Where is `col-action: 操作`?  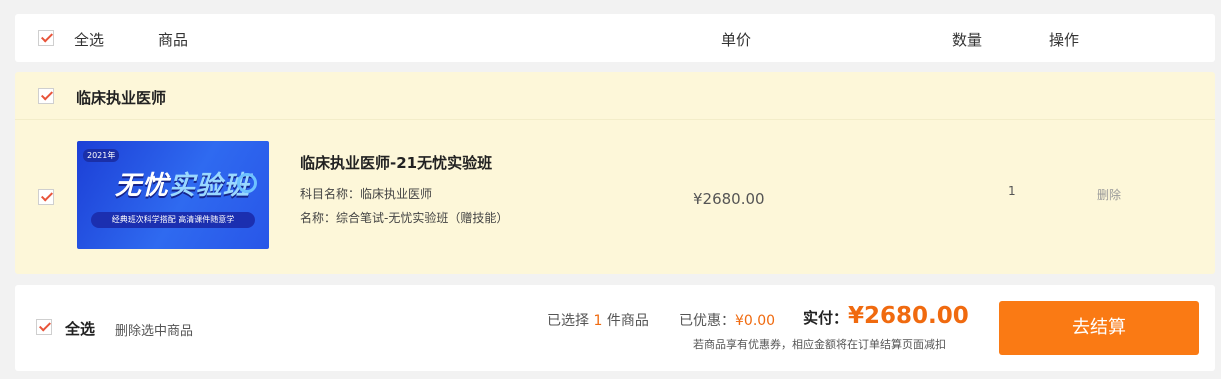 col-action: 操作 is located at coordinates (1064, 40).